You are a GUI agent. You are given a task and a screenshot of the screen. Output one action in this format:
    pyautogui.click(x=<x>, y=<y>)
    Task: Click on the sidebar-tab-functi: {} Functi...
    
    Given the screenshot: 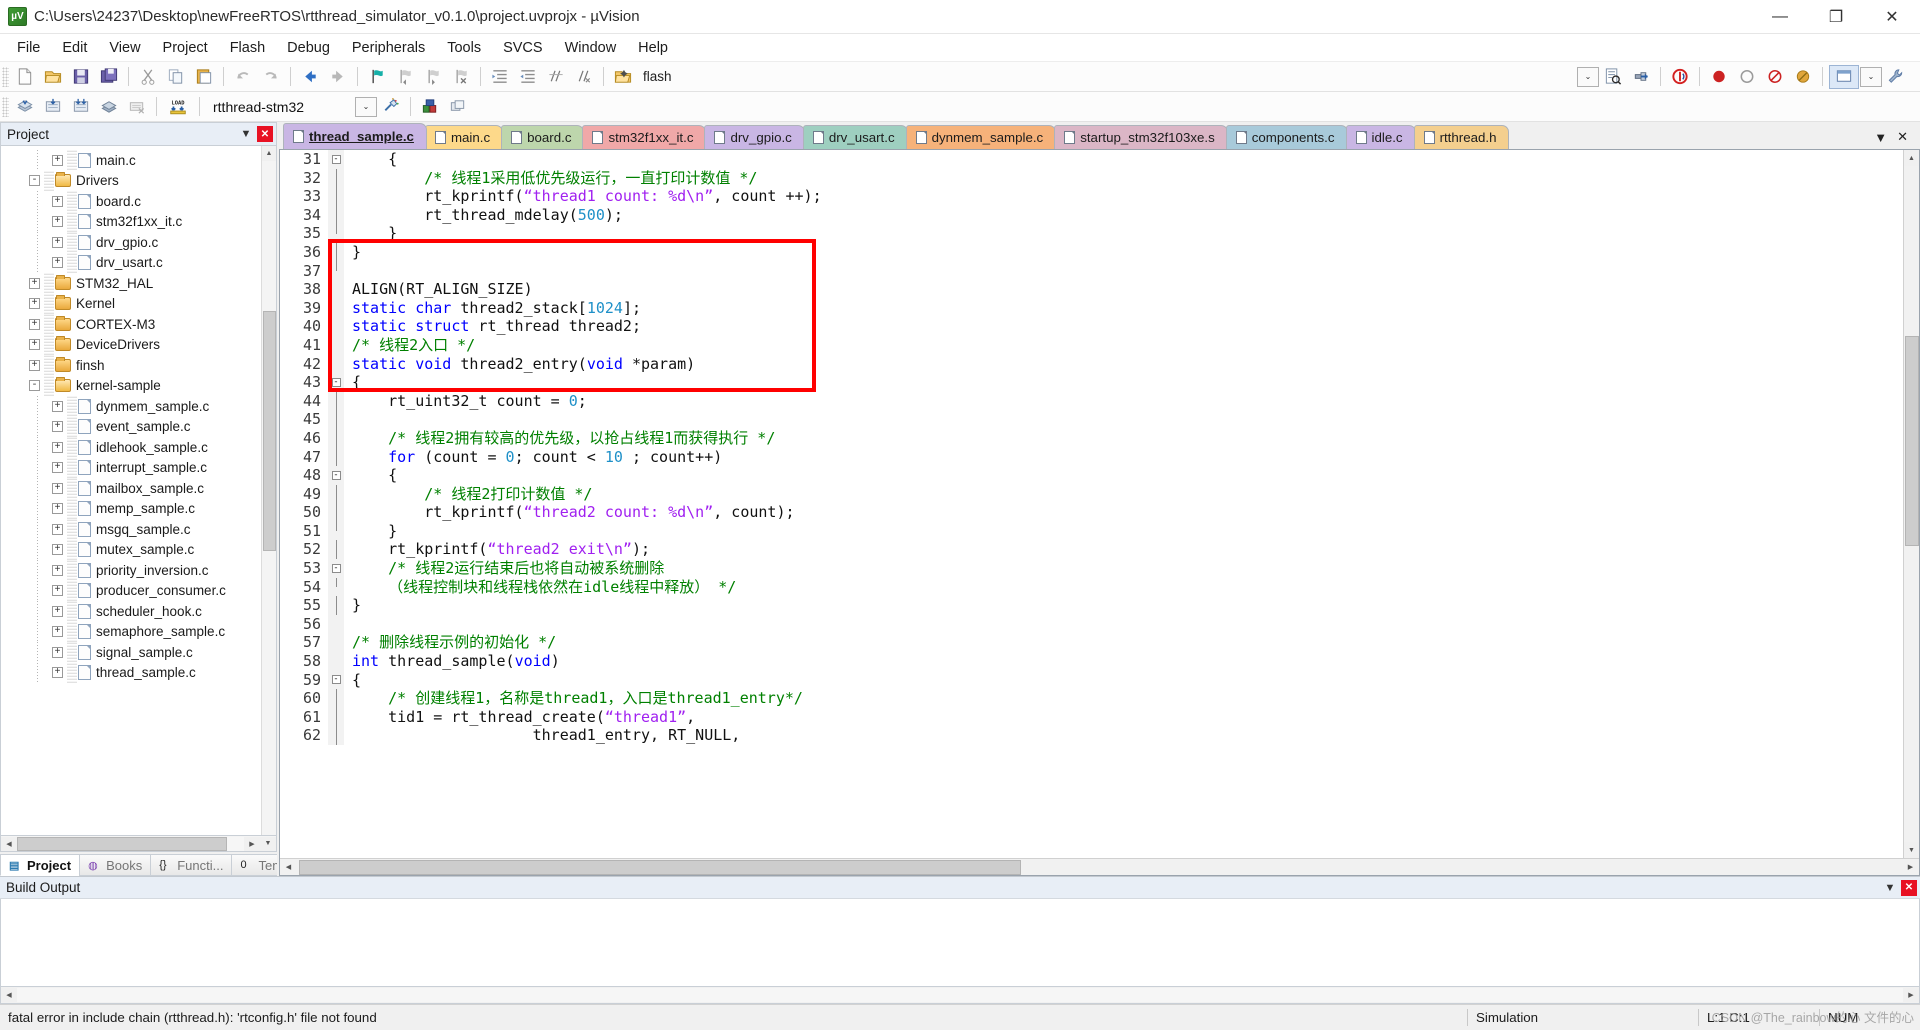 What is the action you would take?
    pyautogui.click(x=191, y=865)
    